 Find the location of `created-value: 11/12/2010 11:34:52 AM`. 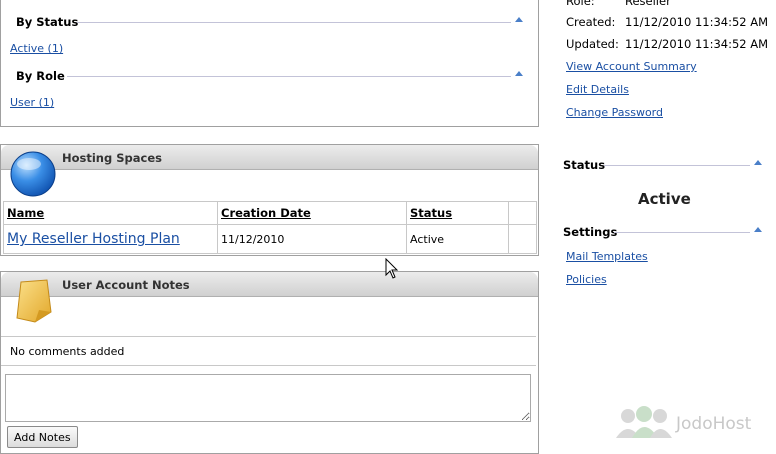

created-value: 11/12/2010 11:34:52 AM is located at coordinates (697, 22).